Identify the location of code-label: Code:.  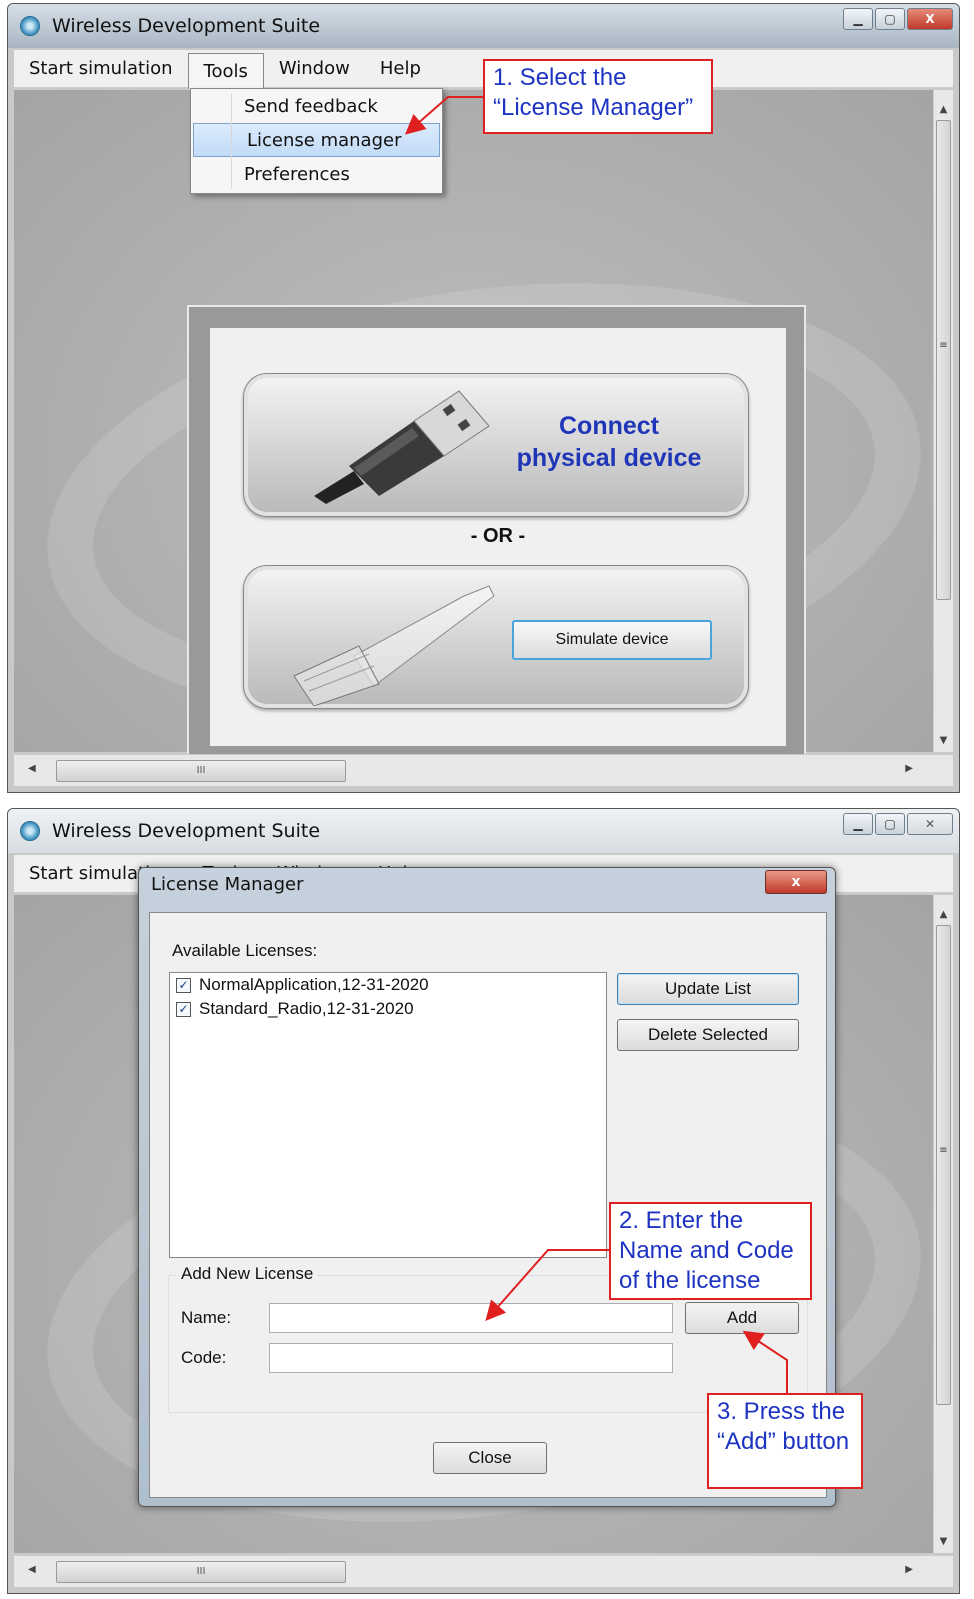
(204, 1357).